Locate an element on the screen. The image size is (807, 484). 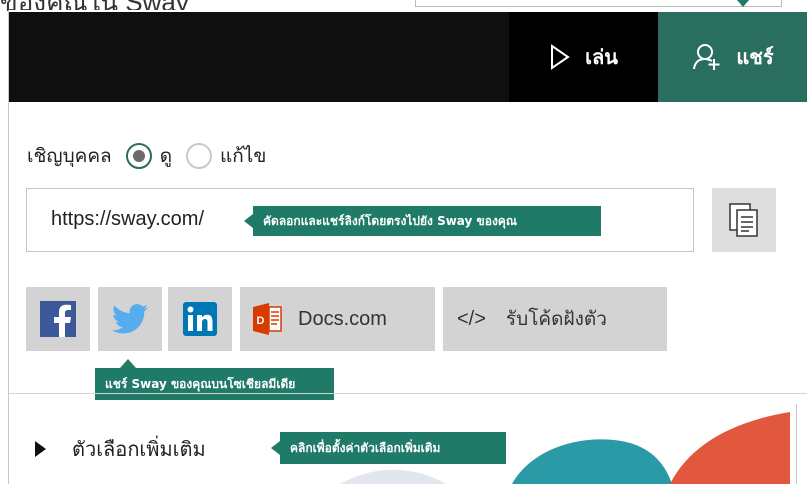
invite-row: เชิญบุคคล ดู แก้ไข is located at coordinates (146, 156).